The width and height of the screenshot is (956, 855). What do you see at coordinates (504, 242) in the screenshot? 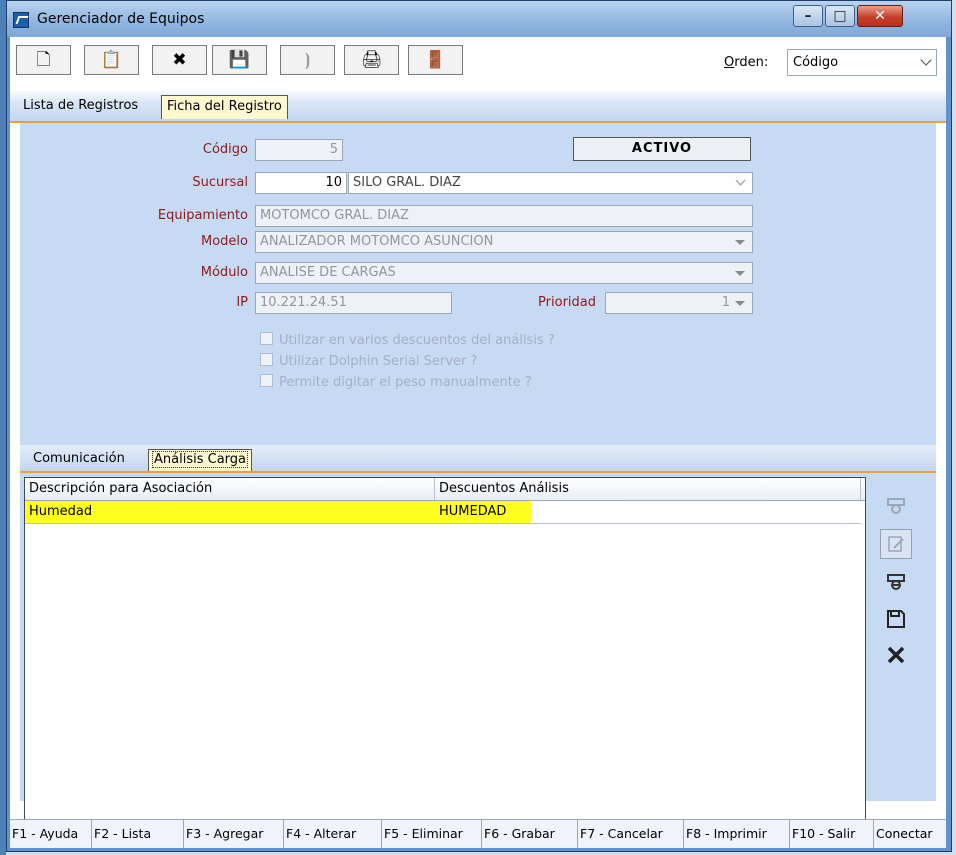
I see `modelo-select: ANALIZADOR MOTOMCO ASUNCION` at bounding box center [504, 242].